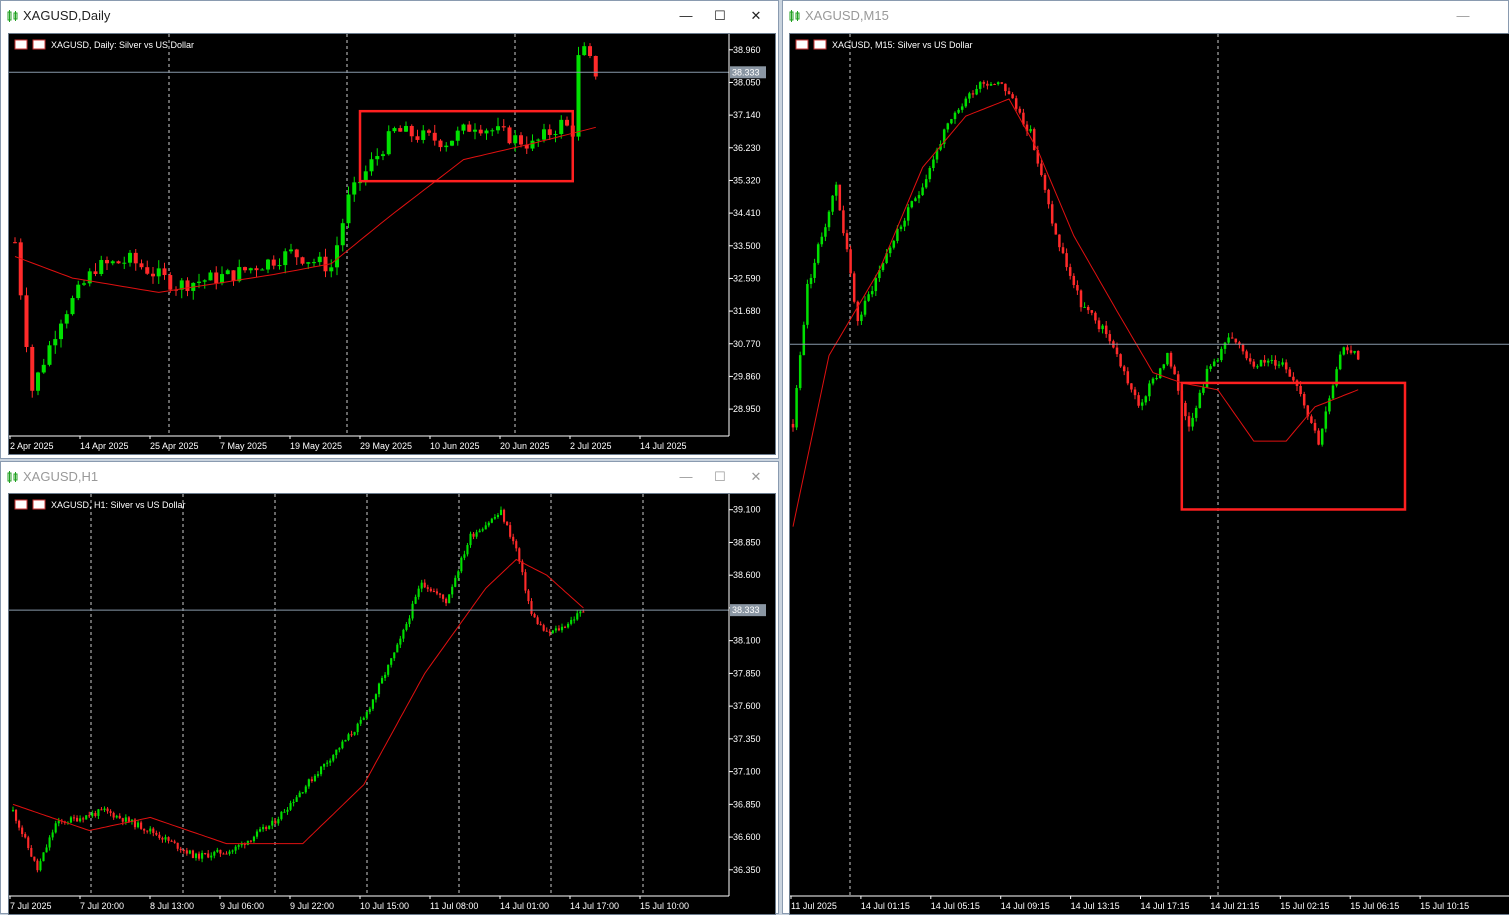 This screenshot has width=1509, height=915. Describe the element at coordinates (747, 213) in the screenshot. I see `y-tick-label: 34.410` at that location.